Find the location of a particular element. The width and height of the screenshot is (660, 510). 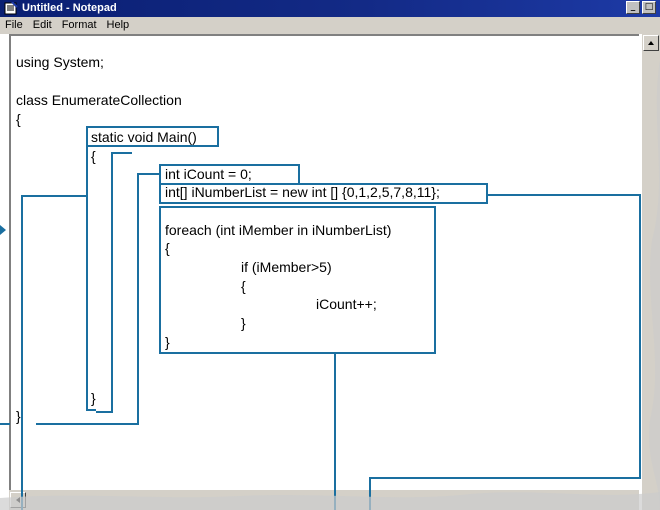

scroll-left-button is located at coordinates (18, 500).